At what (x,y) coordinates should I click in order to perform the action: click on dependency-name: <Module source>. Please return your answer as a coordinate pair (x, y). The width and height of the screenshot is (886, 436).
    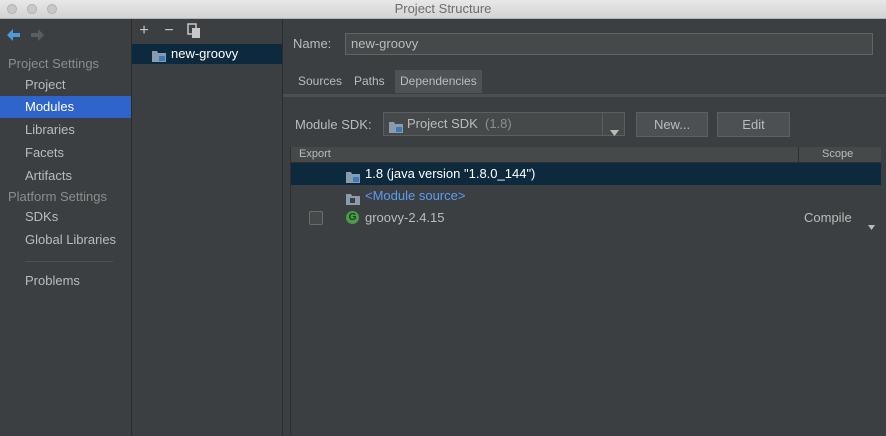
    Looking at the image, I should click on (415, 195).